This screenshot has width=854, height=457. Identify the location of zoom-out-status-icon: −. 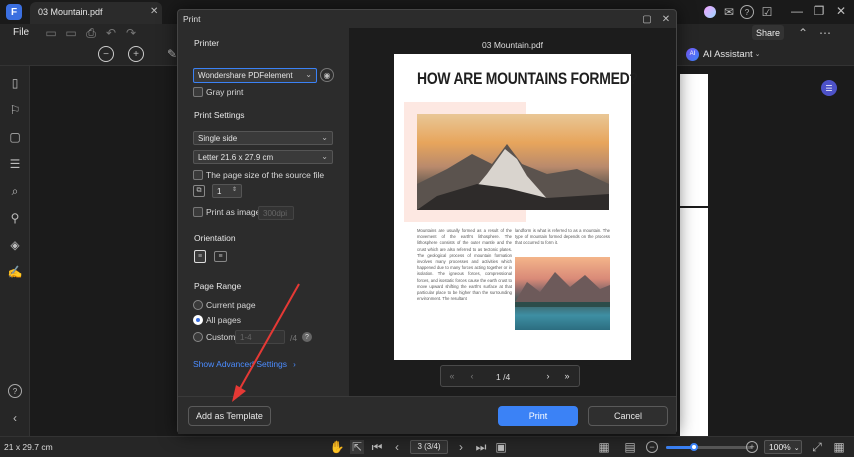
(652, 447).